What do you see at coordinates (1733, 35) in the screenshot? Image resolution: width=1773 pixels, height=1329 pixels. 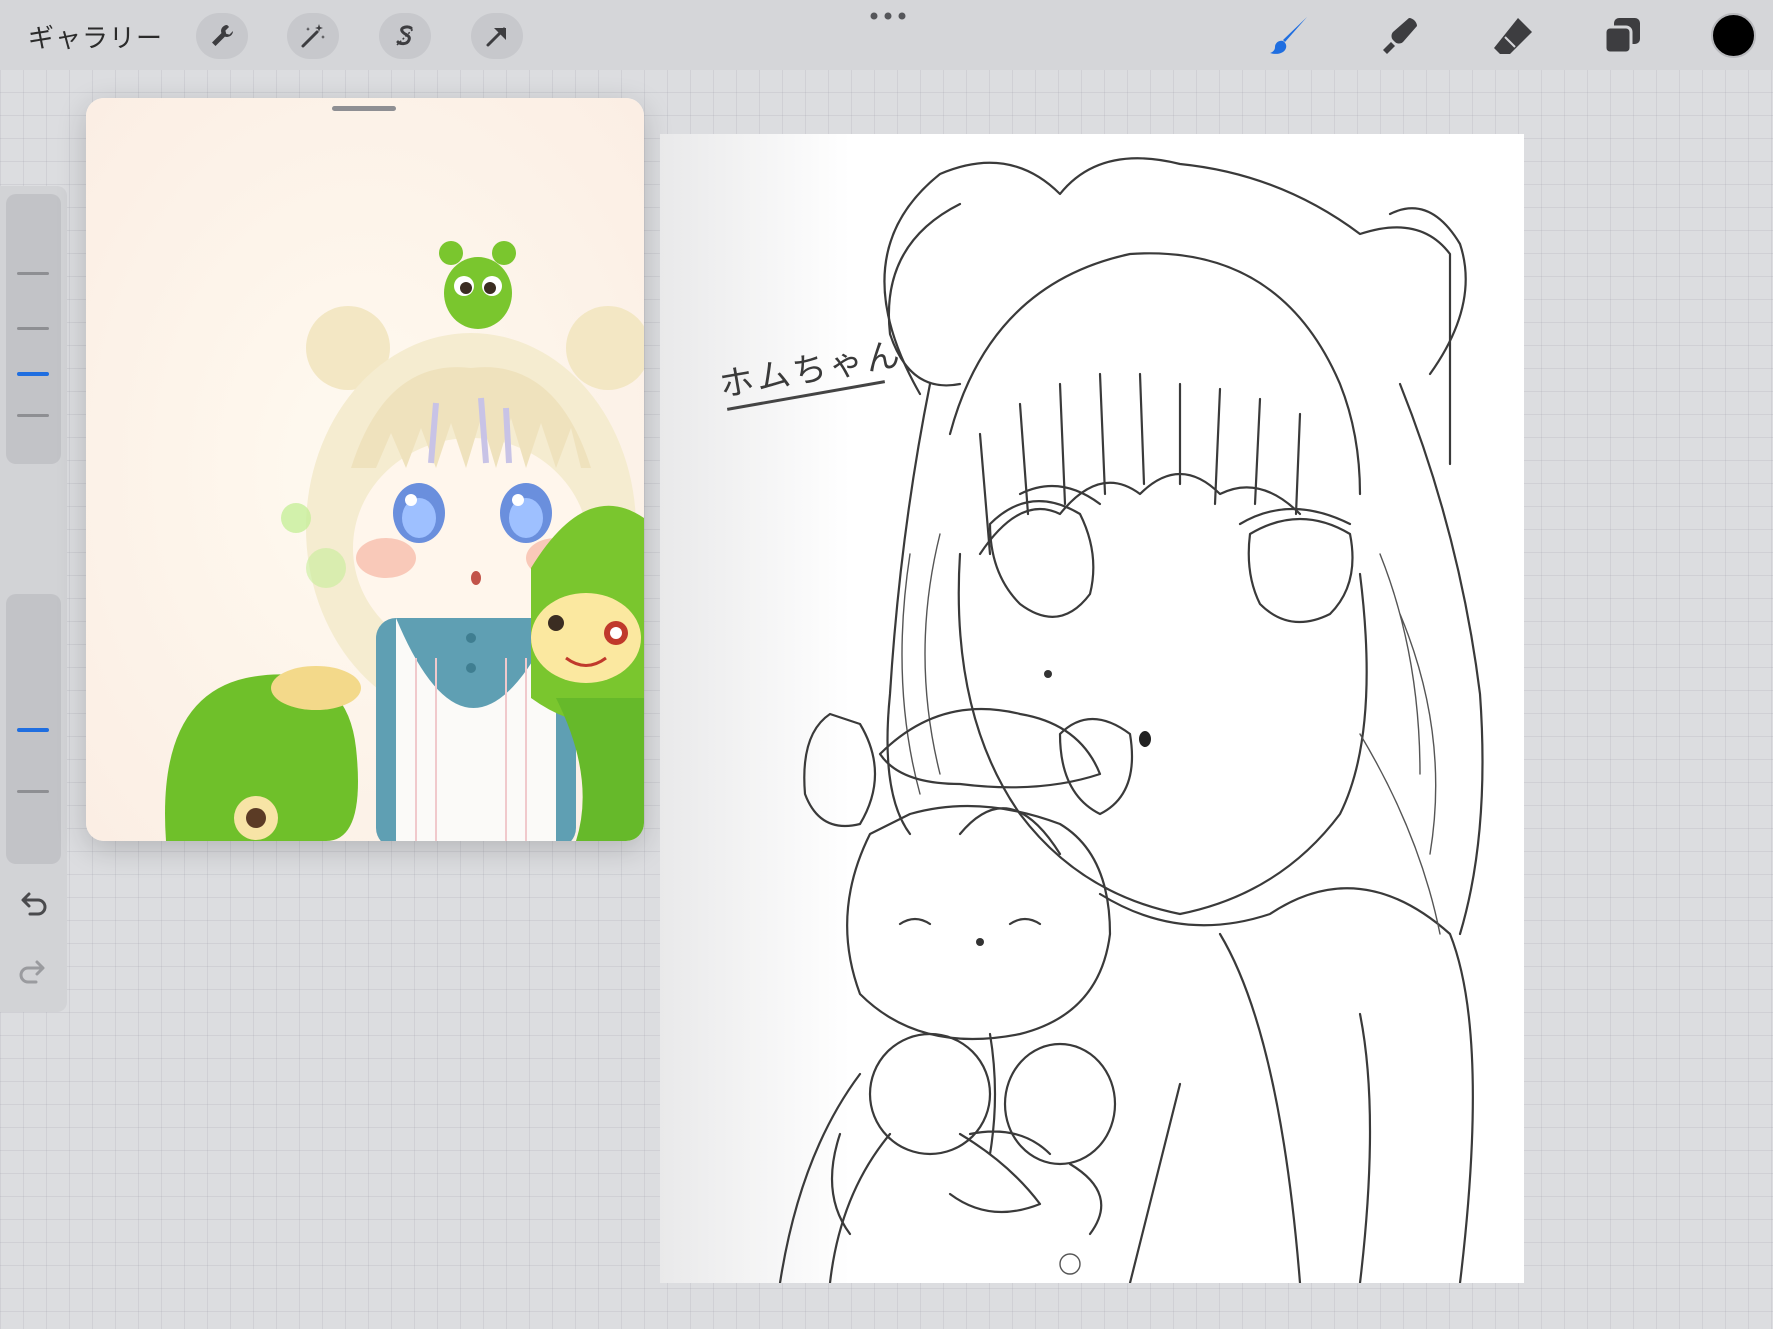 I see `color-picker-button` at bounding box center [1733, 35].